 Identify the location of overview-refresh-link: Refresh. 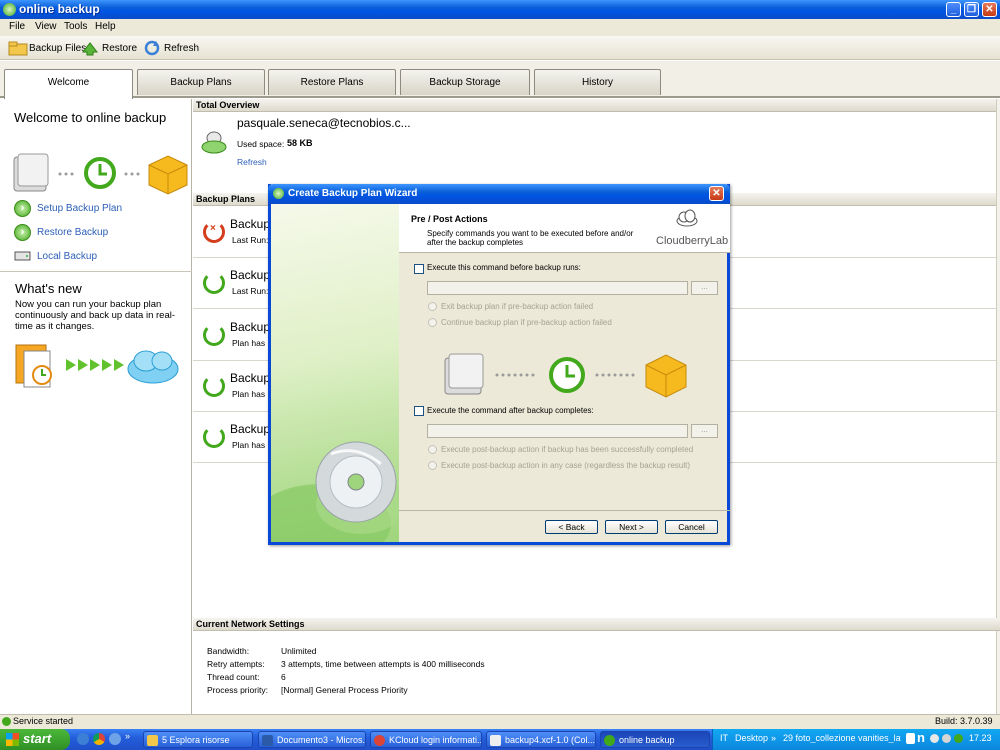
(252, 162).